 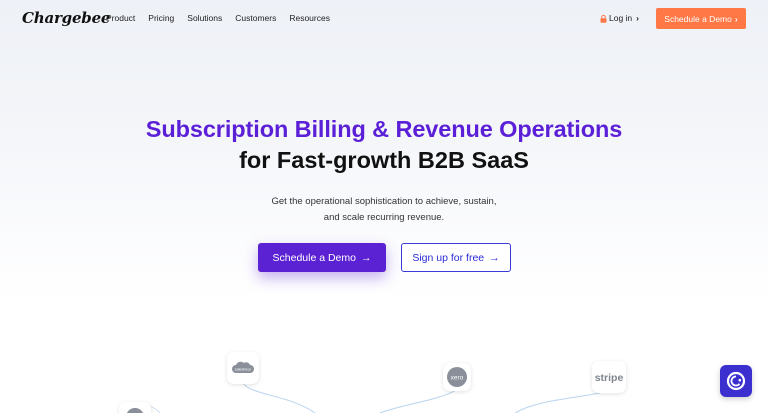 I want to click on svg-text: stripe, so click(x=609, y=378).